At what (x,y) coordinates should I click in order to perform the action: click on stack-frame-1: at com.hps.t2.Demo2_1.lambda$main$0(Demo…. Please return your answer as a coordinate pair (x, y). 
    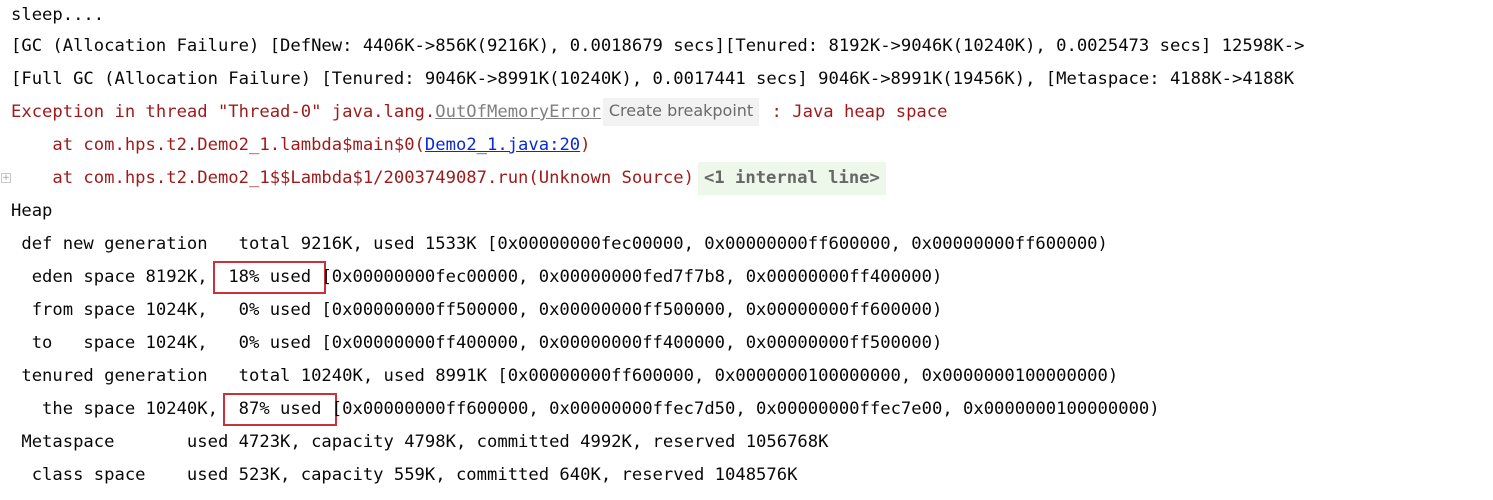
    Looking at the image, I should click on (301, 145).